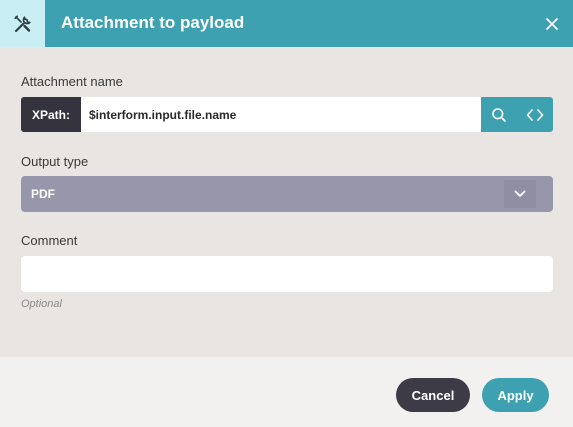  I want to click on xpath-input, so click(281, 114).